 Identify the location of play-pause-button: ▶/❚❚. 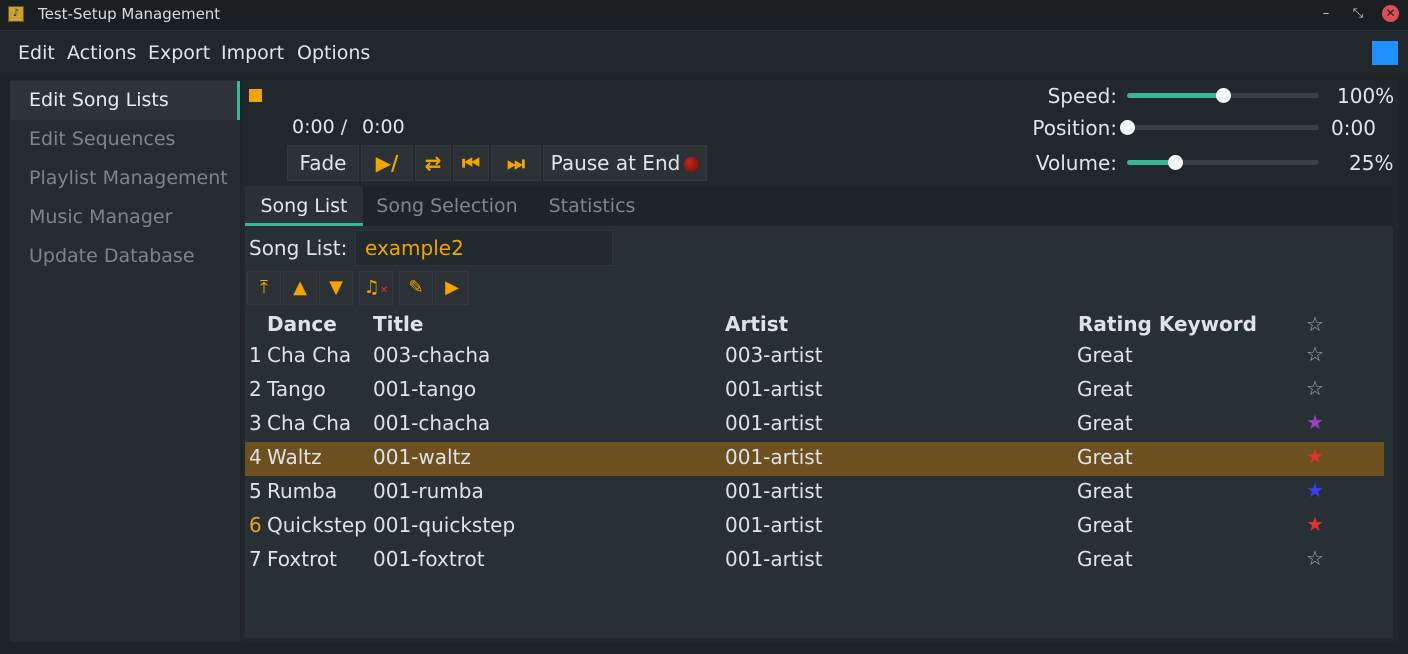
(387, 177).